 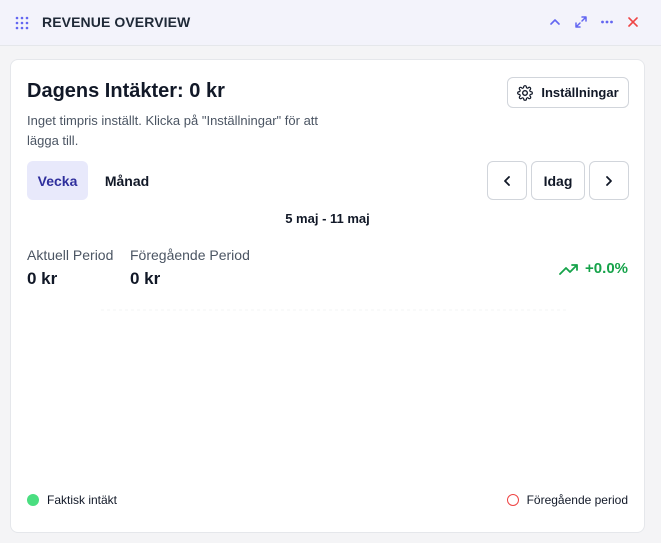 What do you see at coordinates (606, 268) in the screenshot?
I see `change-value: +0.0%` at bounding box center [606, 268].